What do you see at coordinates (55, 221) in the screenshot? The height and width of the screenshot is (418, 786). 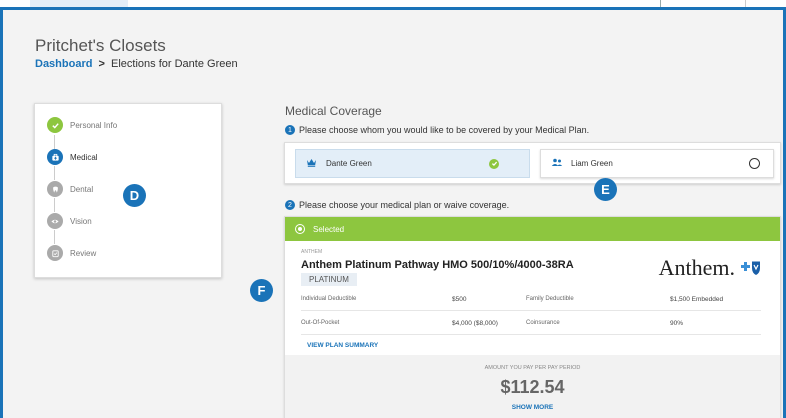 I see `eye-icon` at bounding box center [55, 221].